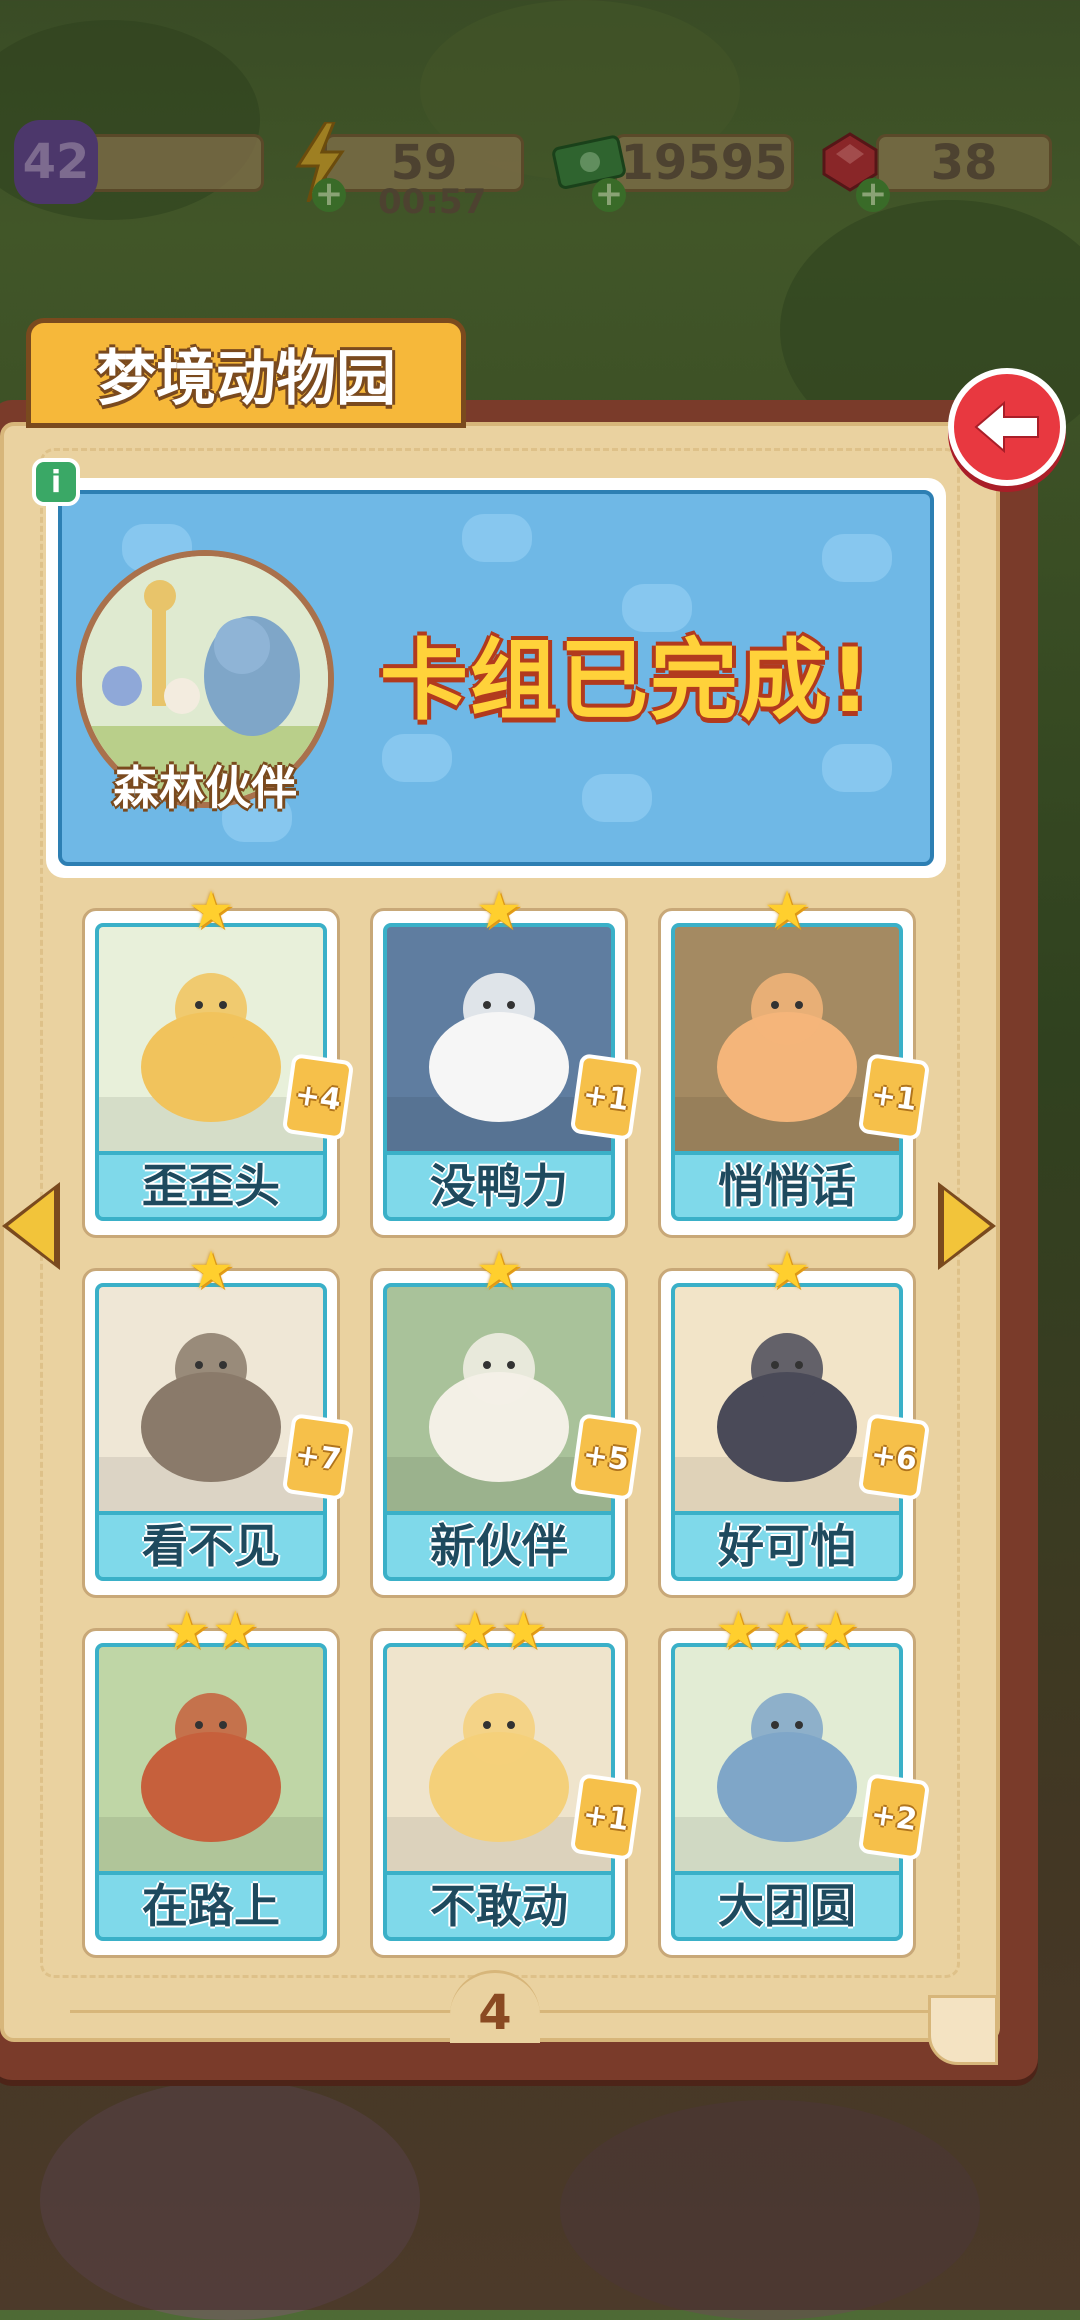 The image size is (1080, 2320). What do you see at coordinates (967, 1226) in the screenshot?
I see `next-page-arrow-icon` at bounding box center [967, 1226].